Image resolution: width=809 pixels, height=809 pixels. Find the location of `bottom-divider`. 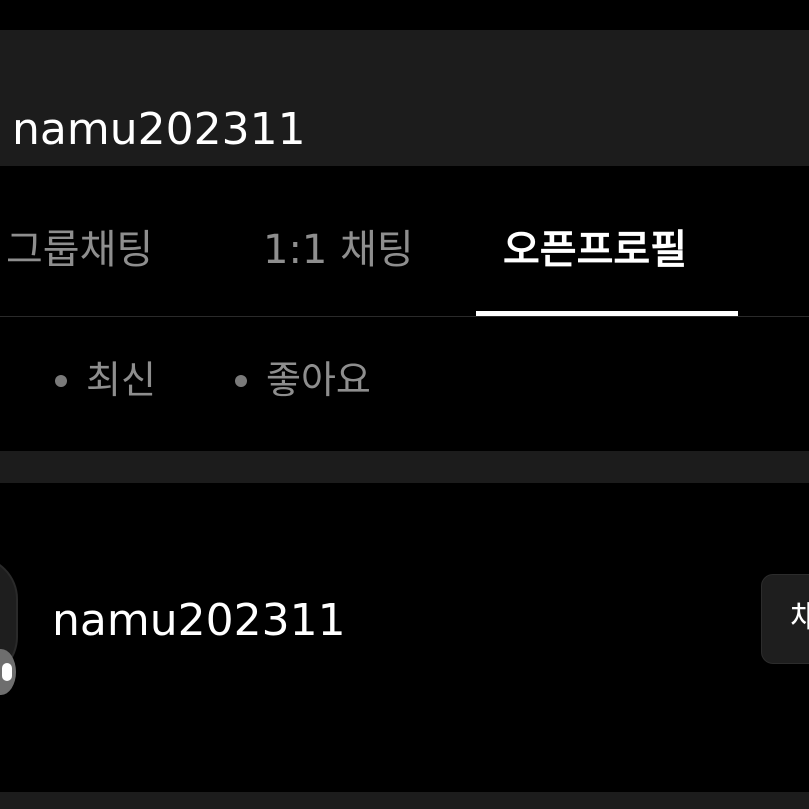

bottom-divider is located at coordinates (404, 800).